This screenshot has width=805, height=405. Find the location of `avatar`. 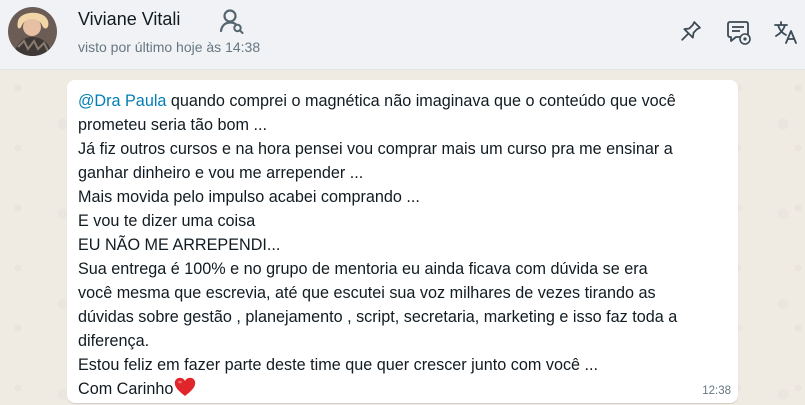

avatar is located at coordinates (32, 31).